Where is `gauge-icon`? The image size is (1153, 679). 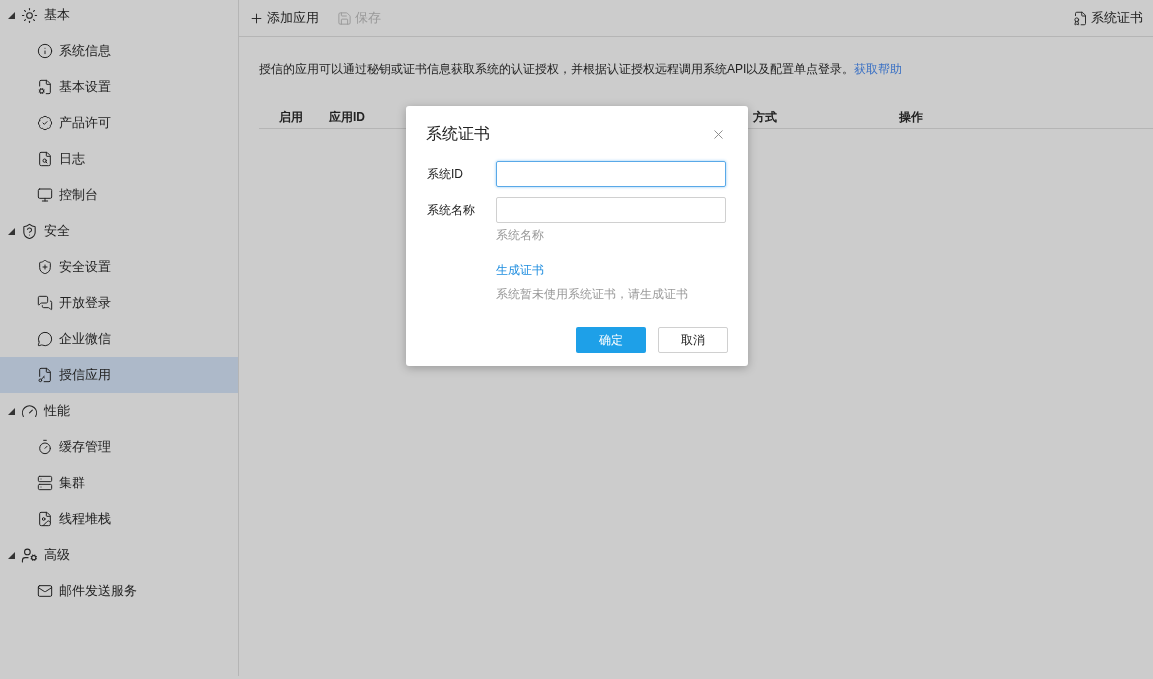
gauge-icon is located at coordinates (29, 411).